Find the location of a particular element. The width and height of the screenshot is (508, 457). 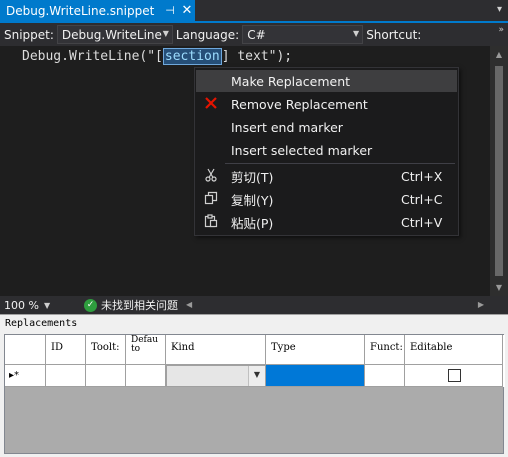

close-icon: ✕ is located at coordinates (187, 10).